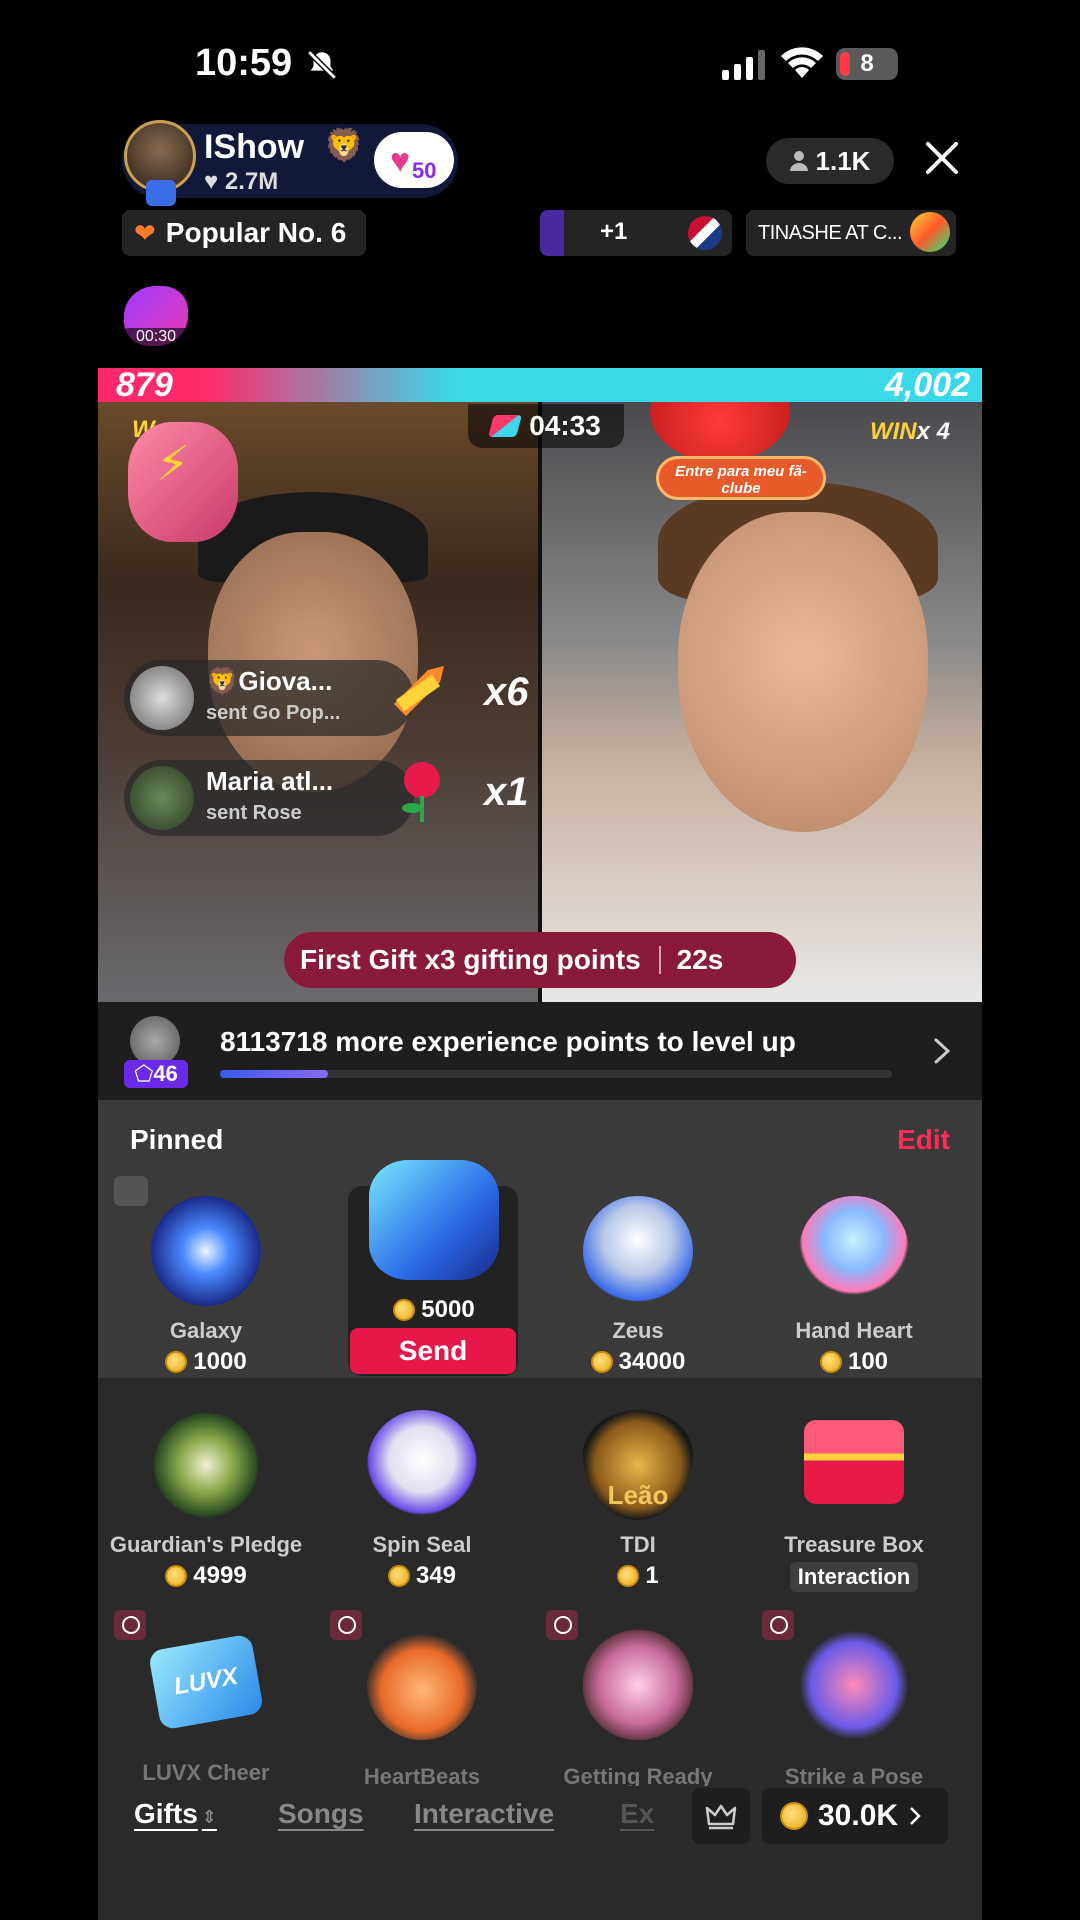  I want to click on gift-hand-heart: Hand Heart 100, so click(854, 1286).